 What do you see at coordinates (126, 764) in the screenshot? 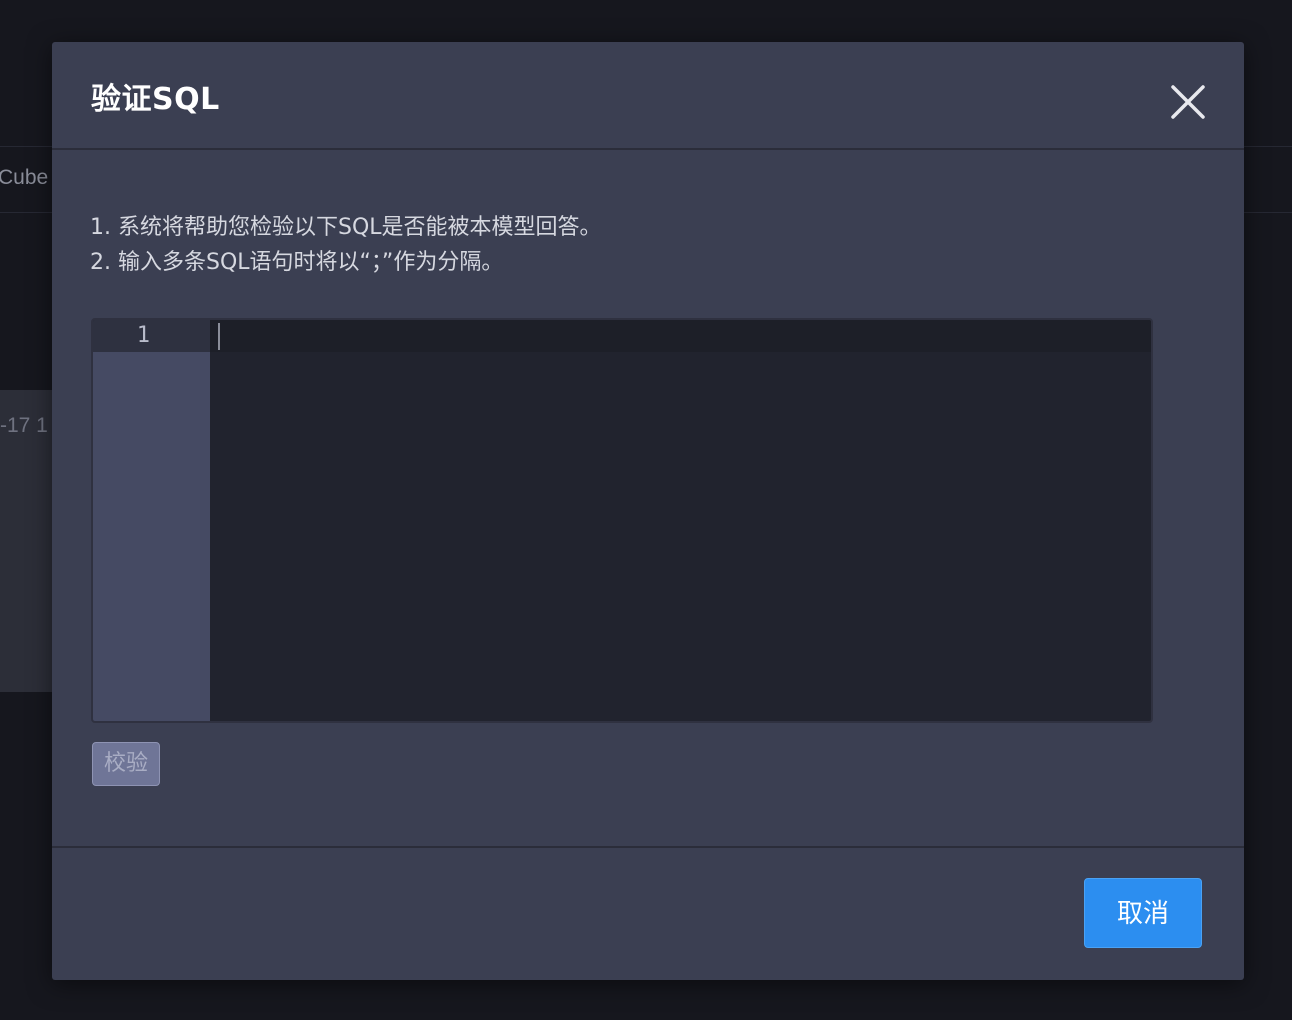
I see `verify-button: 校验` at bounding box center [126, 764].